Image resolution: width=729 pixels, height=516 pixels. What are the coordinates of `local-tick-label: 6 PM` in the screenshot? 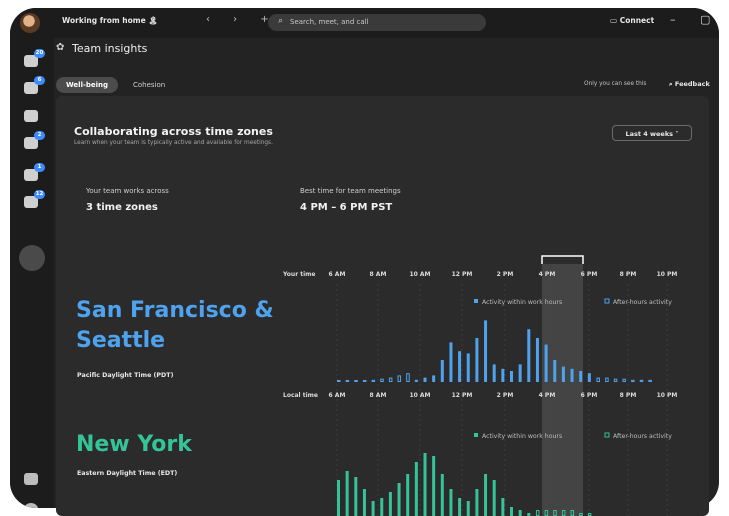 It's located at (589, 395).